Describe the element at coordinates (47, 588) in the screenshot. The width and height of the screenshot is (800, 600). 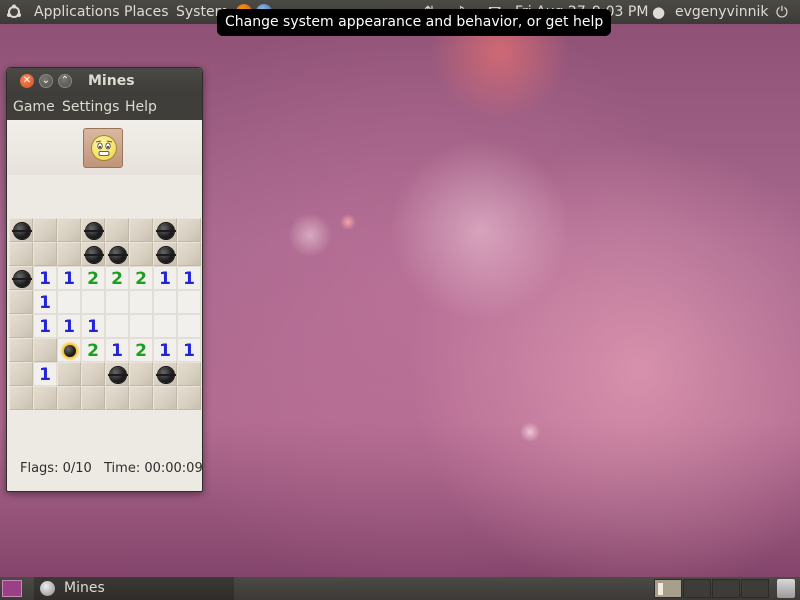
I see `mines-app-icon` at that location.